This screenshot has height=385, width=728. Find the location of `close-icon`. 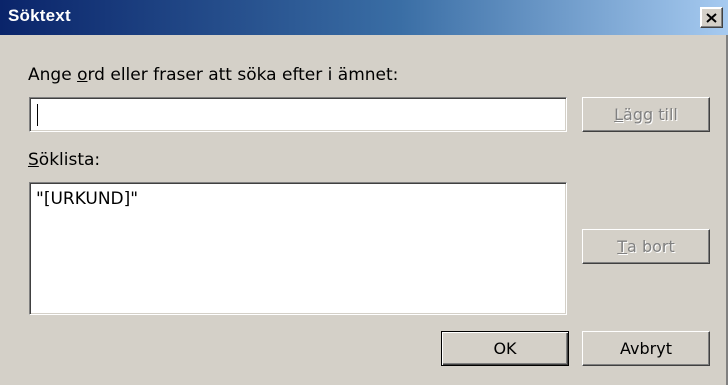

close-icon is located at coordinates (711, 17).